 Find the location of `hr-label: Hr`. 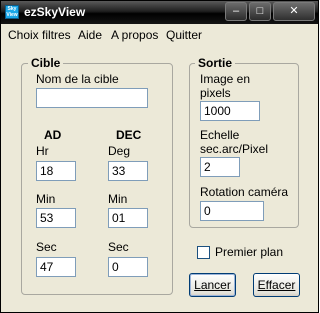

hr-label: Hr is located at coordinates (42, 151).